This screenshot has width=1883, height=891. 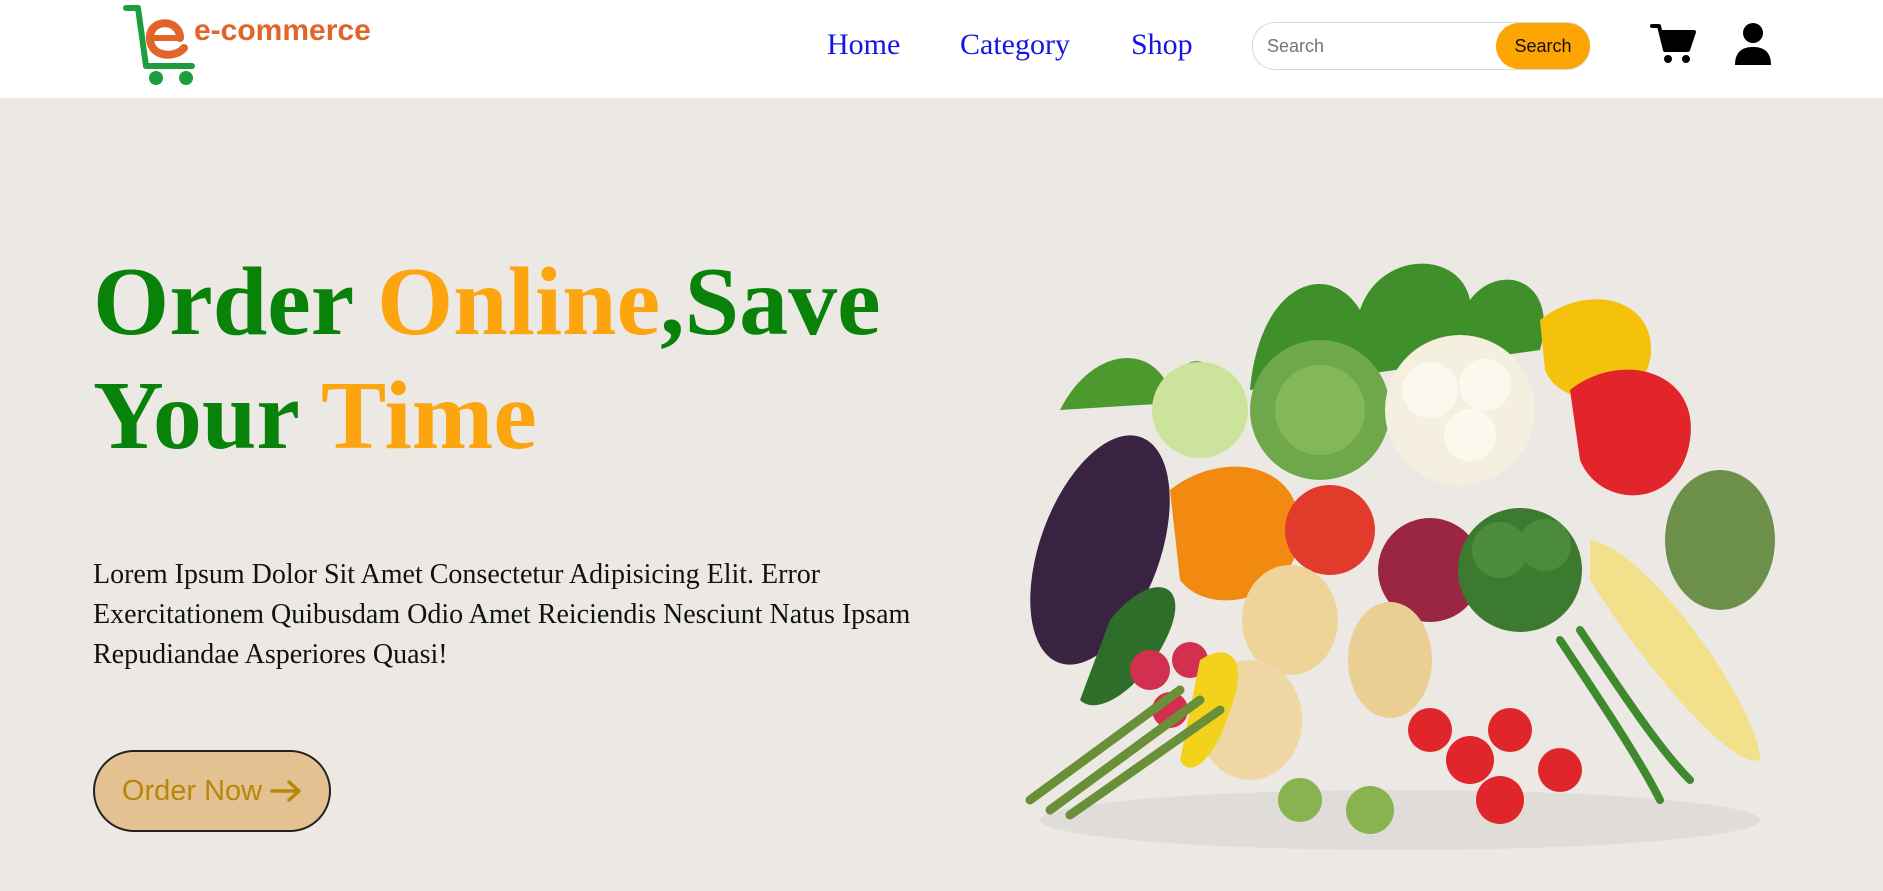 What do you see at coordinates (223, 302) in the screenshot?
I see `hero-title-word-order: Order` at bounding box center [223, 302].